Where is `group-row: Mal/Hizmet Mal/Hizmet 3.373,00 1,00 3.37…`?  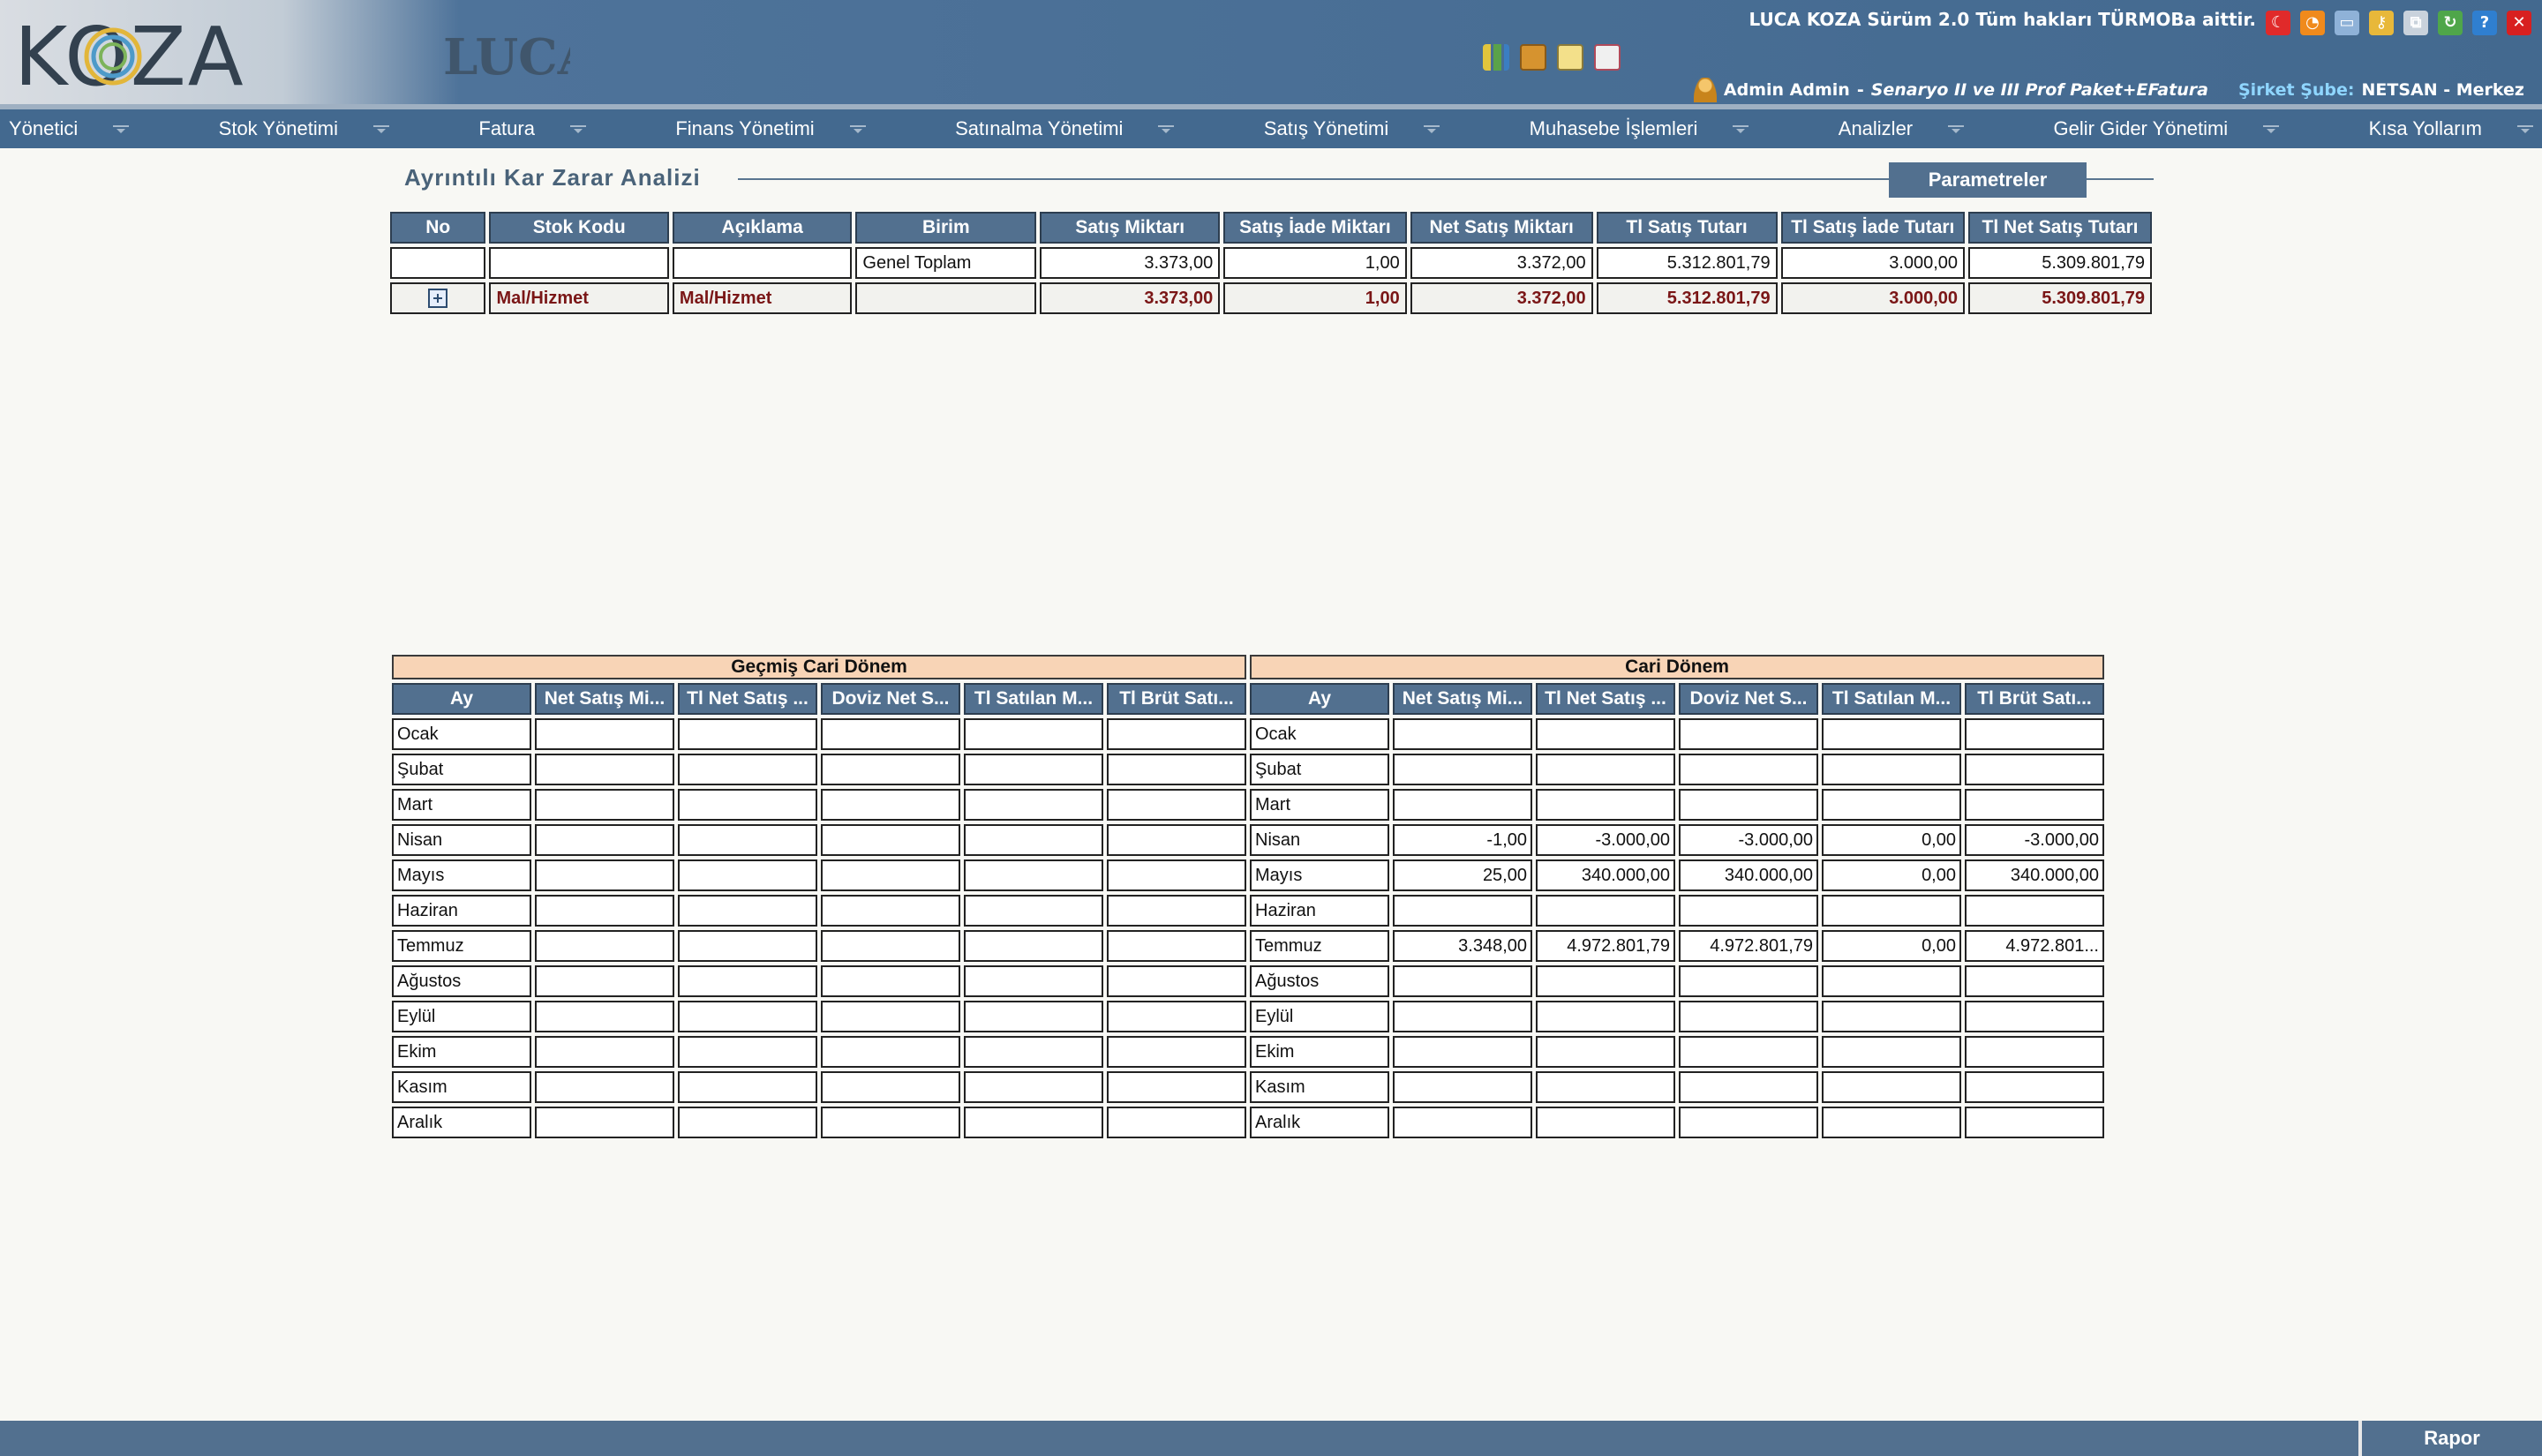 group-row: Mal/Hizmet Mal/Hizmet 3.373,00 1,00 3.37… is located at coordinates (1271, 298).